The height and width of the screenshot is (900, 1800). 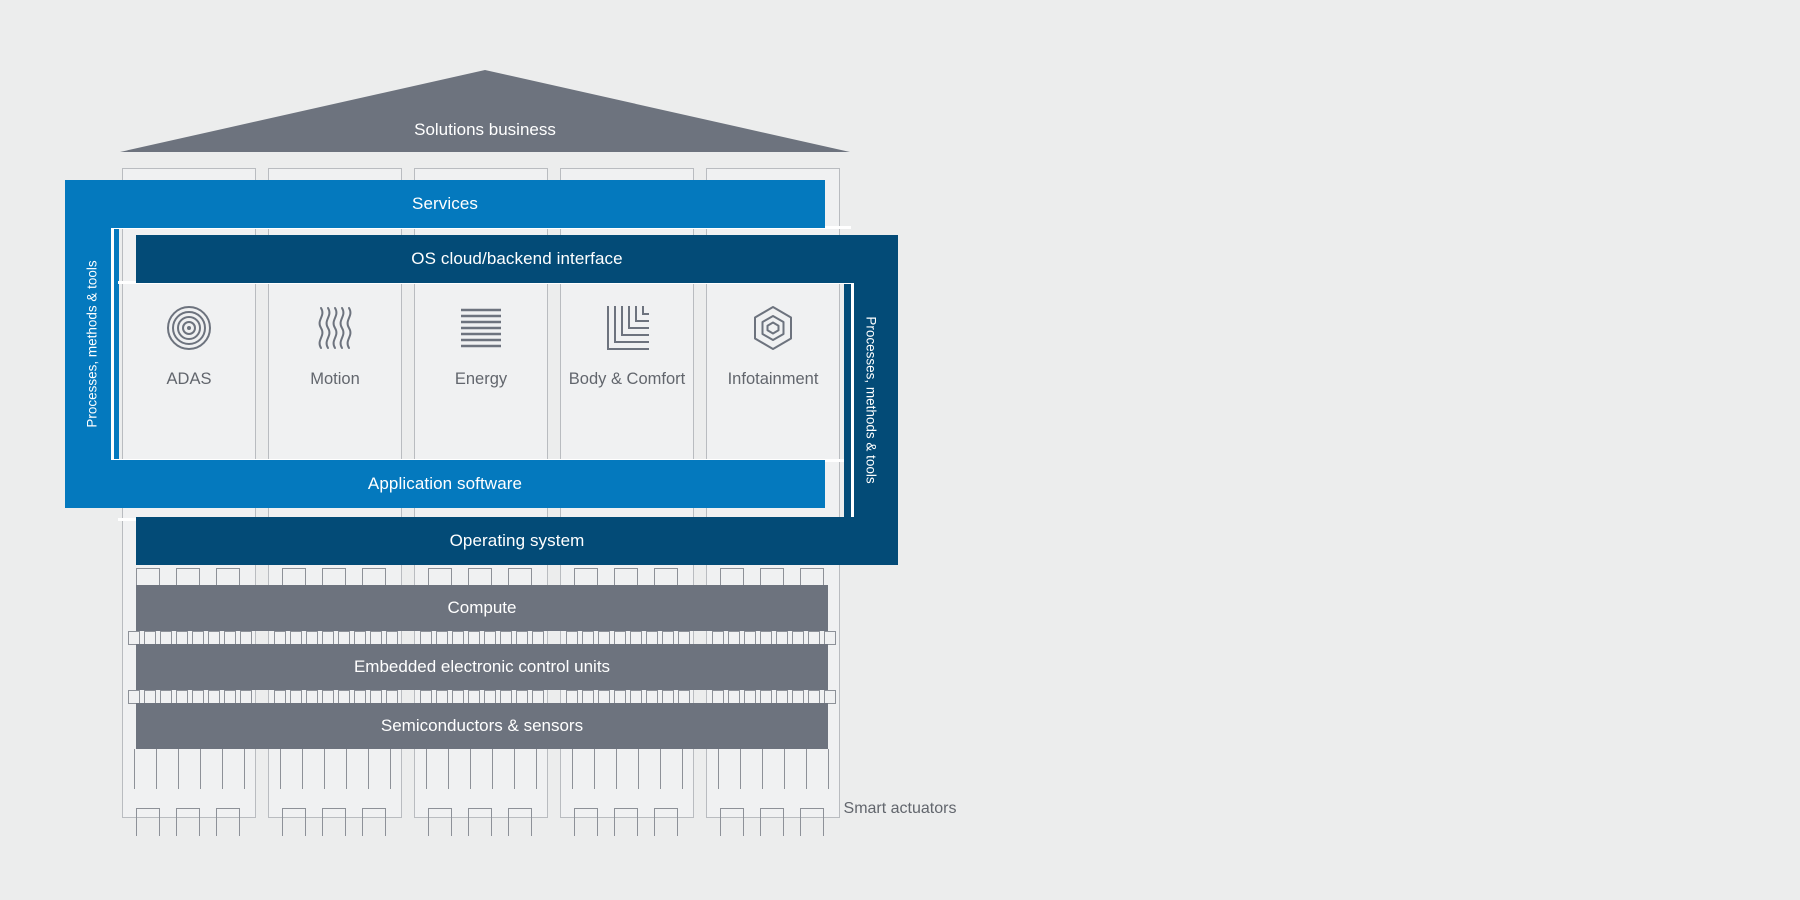 I want to click on bar-application-software-label: Application software, so click(x=445, y=483).